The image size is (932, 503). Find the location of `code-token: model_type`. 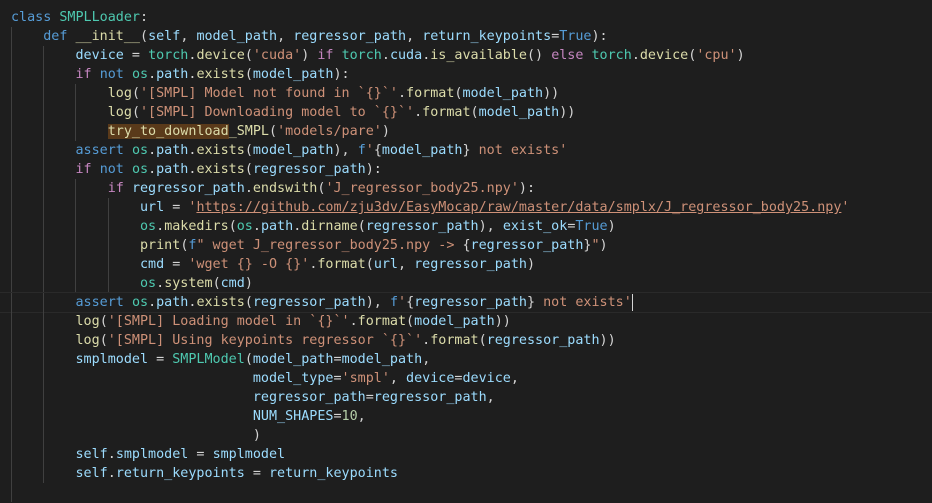

code-token: model_type is located at coordinates (293, 378).